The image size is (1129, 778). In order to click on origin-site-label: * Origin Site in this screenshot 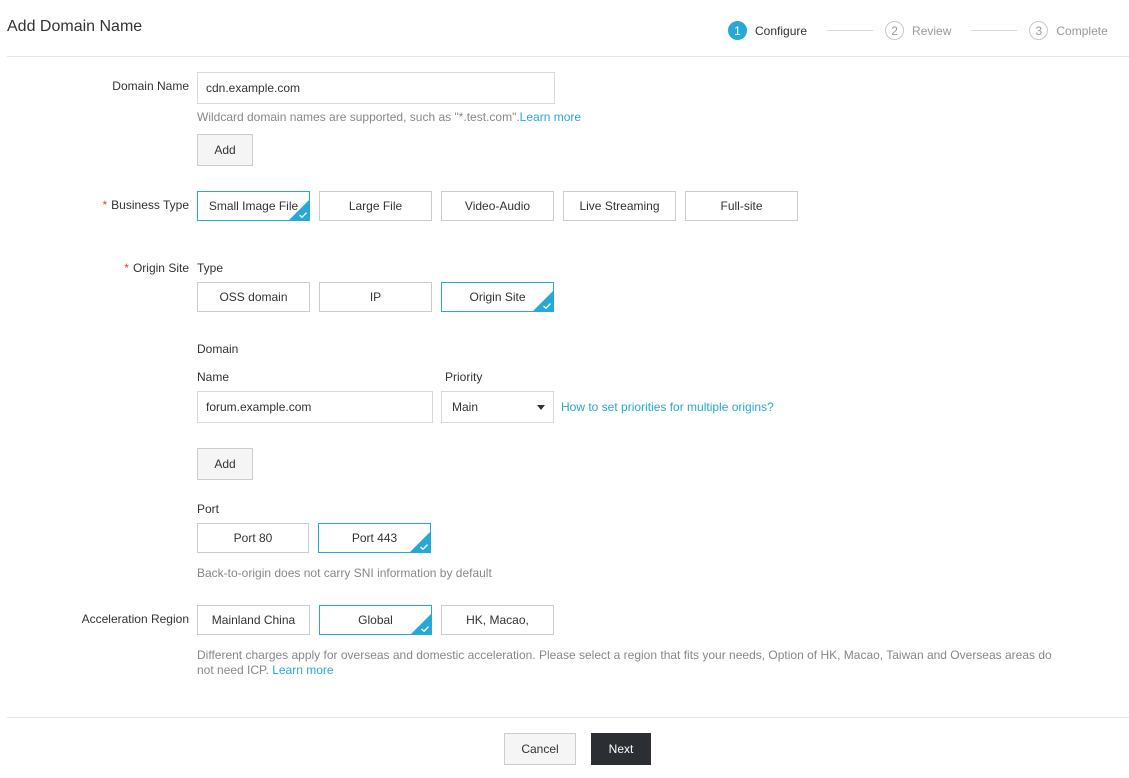, I will do `click(156, 268)`.